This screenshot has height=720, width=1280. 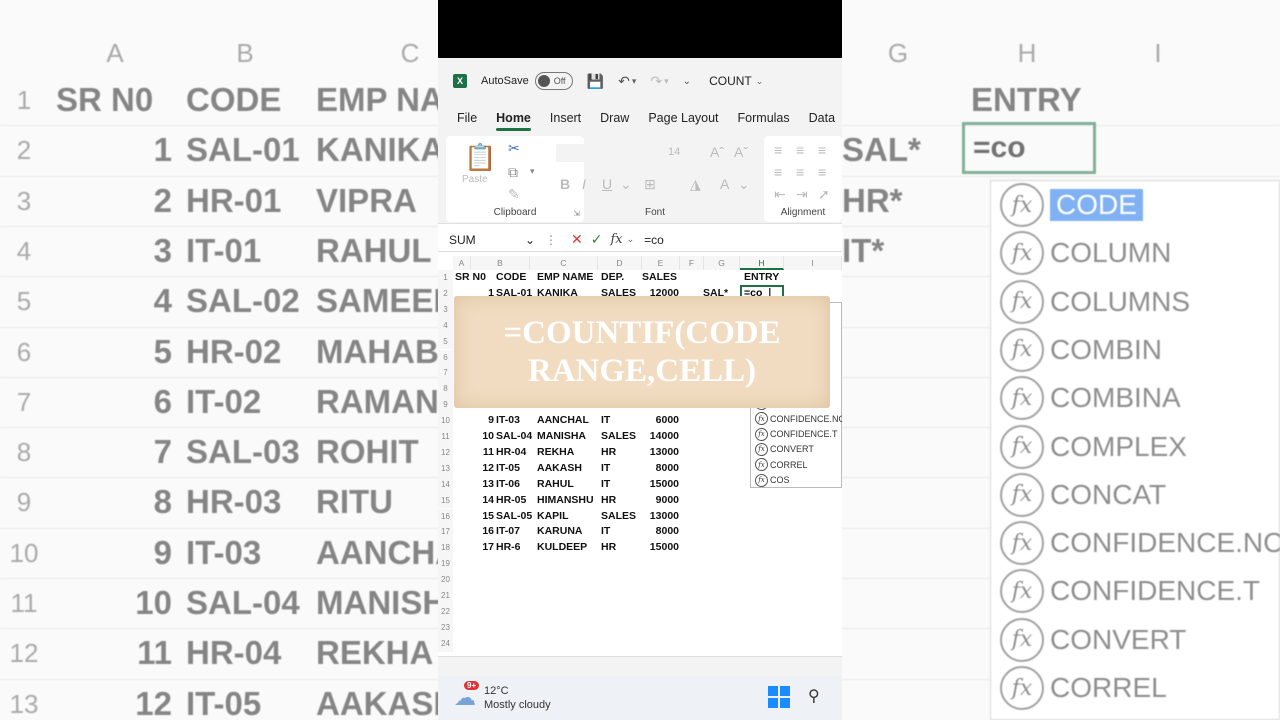 What do you see at coordinates (760, 81) in the screenshot?
I see `file-name-caret-icon: ⌄` at bounding box center [760, 81].